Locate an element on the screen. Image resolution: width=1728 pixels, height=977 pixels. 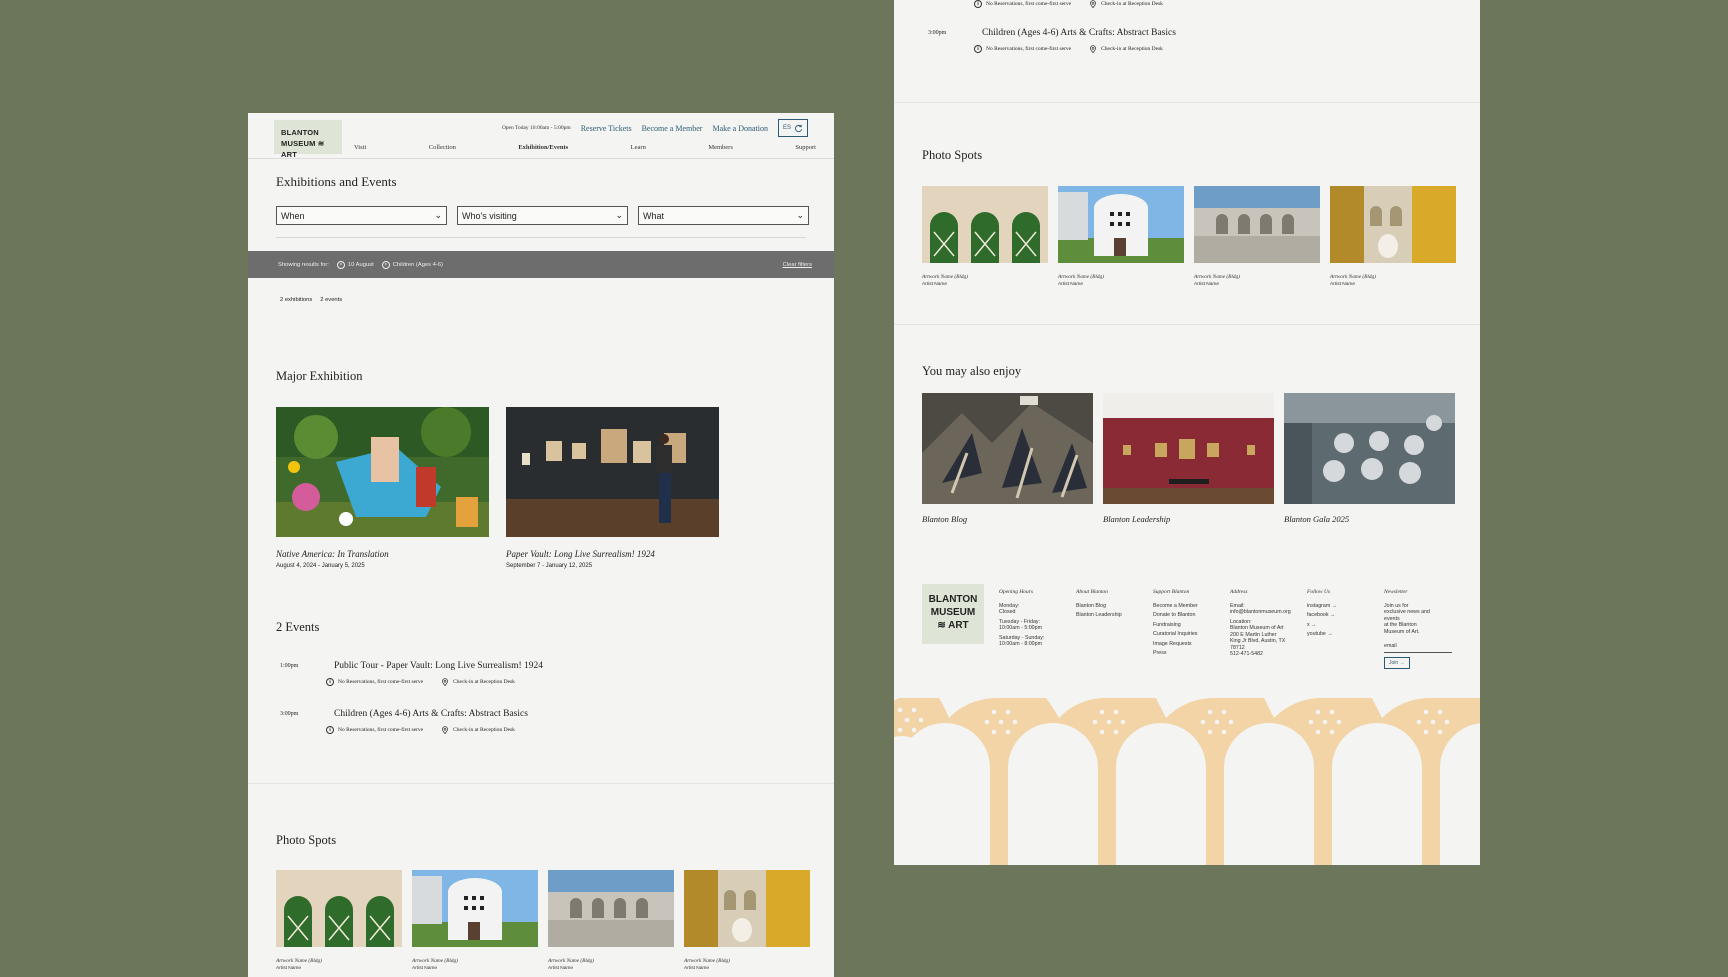
exhibitions-count: 2 exhibitions is located at coordinates (296, 300).